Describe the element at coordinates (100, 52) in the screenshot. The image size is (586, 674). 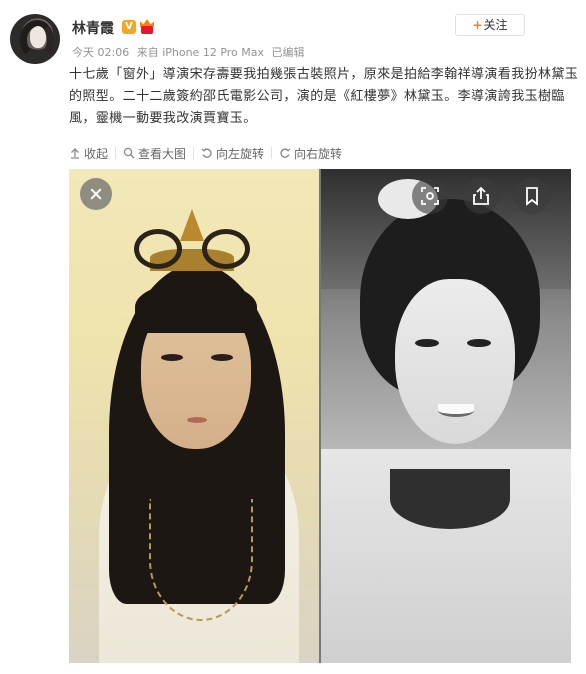
I see `post-time: 今天 02:06` at that location.